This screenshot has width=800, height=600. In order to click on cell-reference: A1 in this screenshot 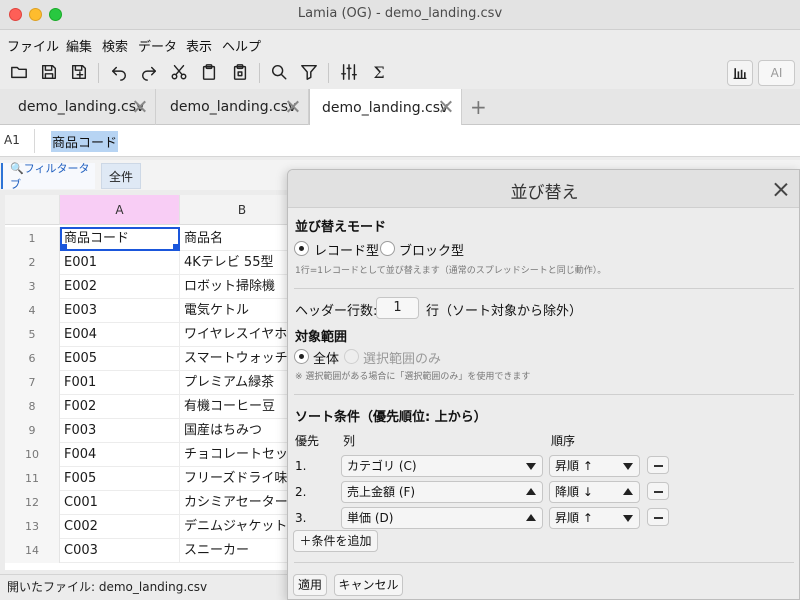, I will do `click(12, 140)`.